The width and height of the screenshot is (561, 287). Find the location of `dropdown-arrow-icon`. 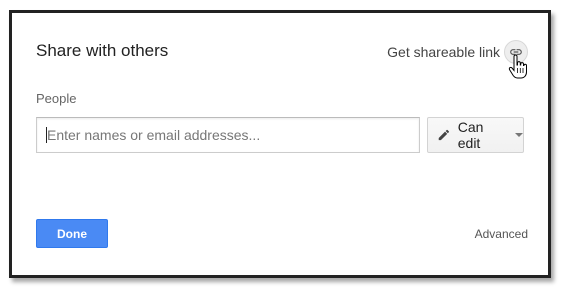

dropdown-arrow-icon is located at coordinates (519, 135).